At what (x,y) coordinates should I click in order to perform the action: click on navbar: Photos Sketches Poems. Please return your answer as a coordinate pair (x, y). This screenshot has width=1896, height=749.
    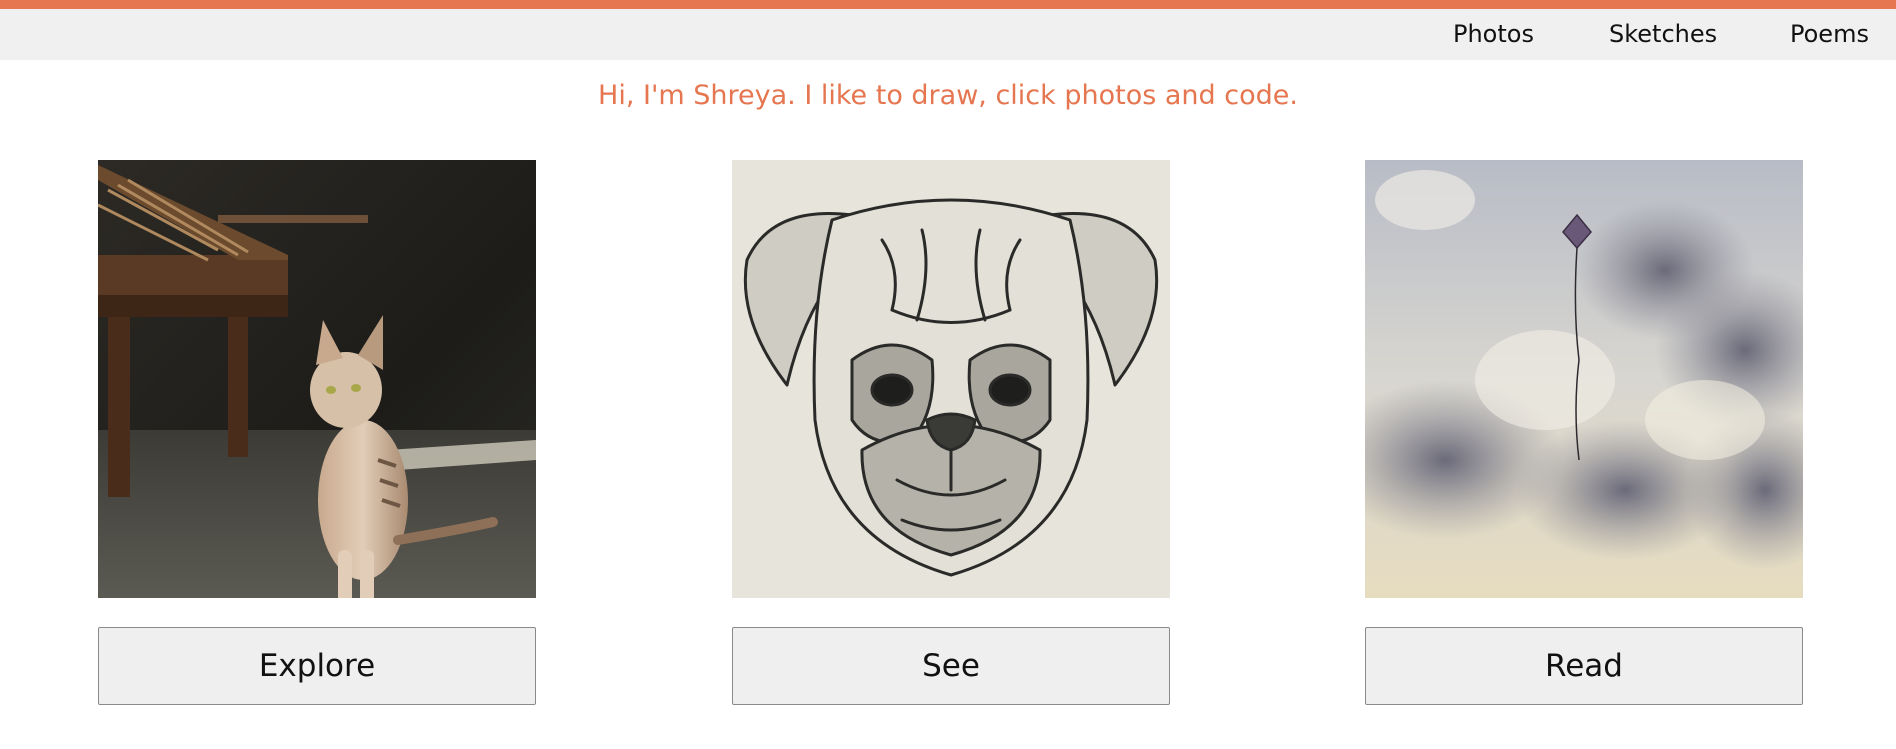
    Looking at the image, I should click on (948, 34).